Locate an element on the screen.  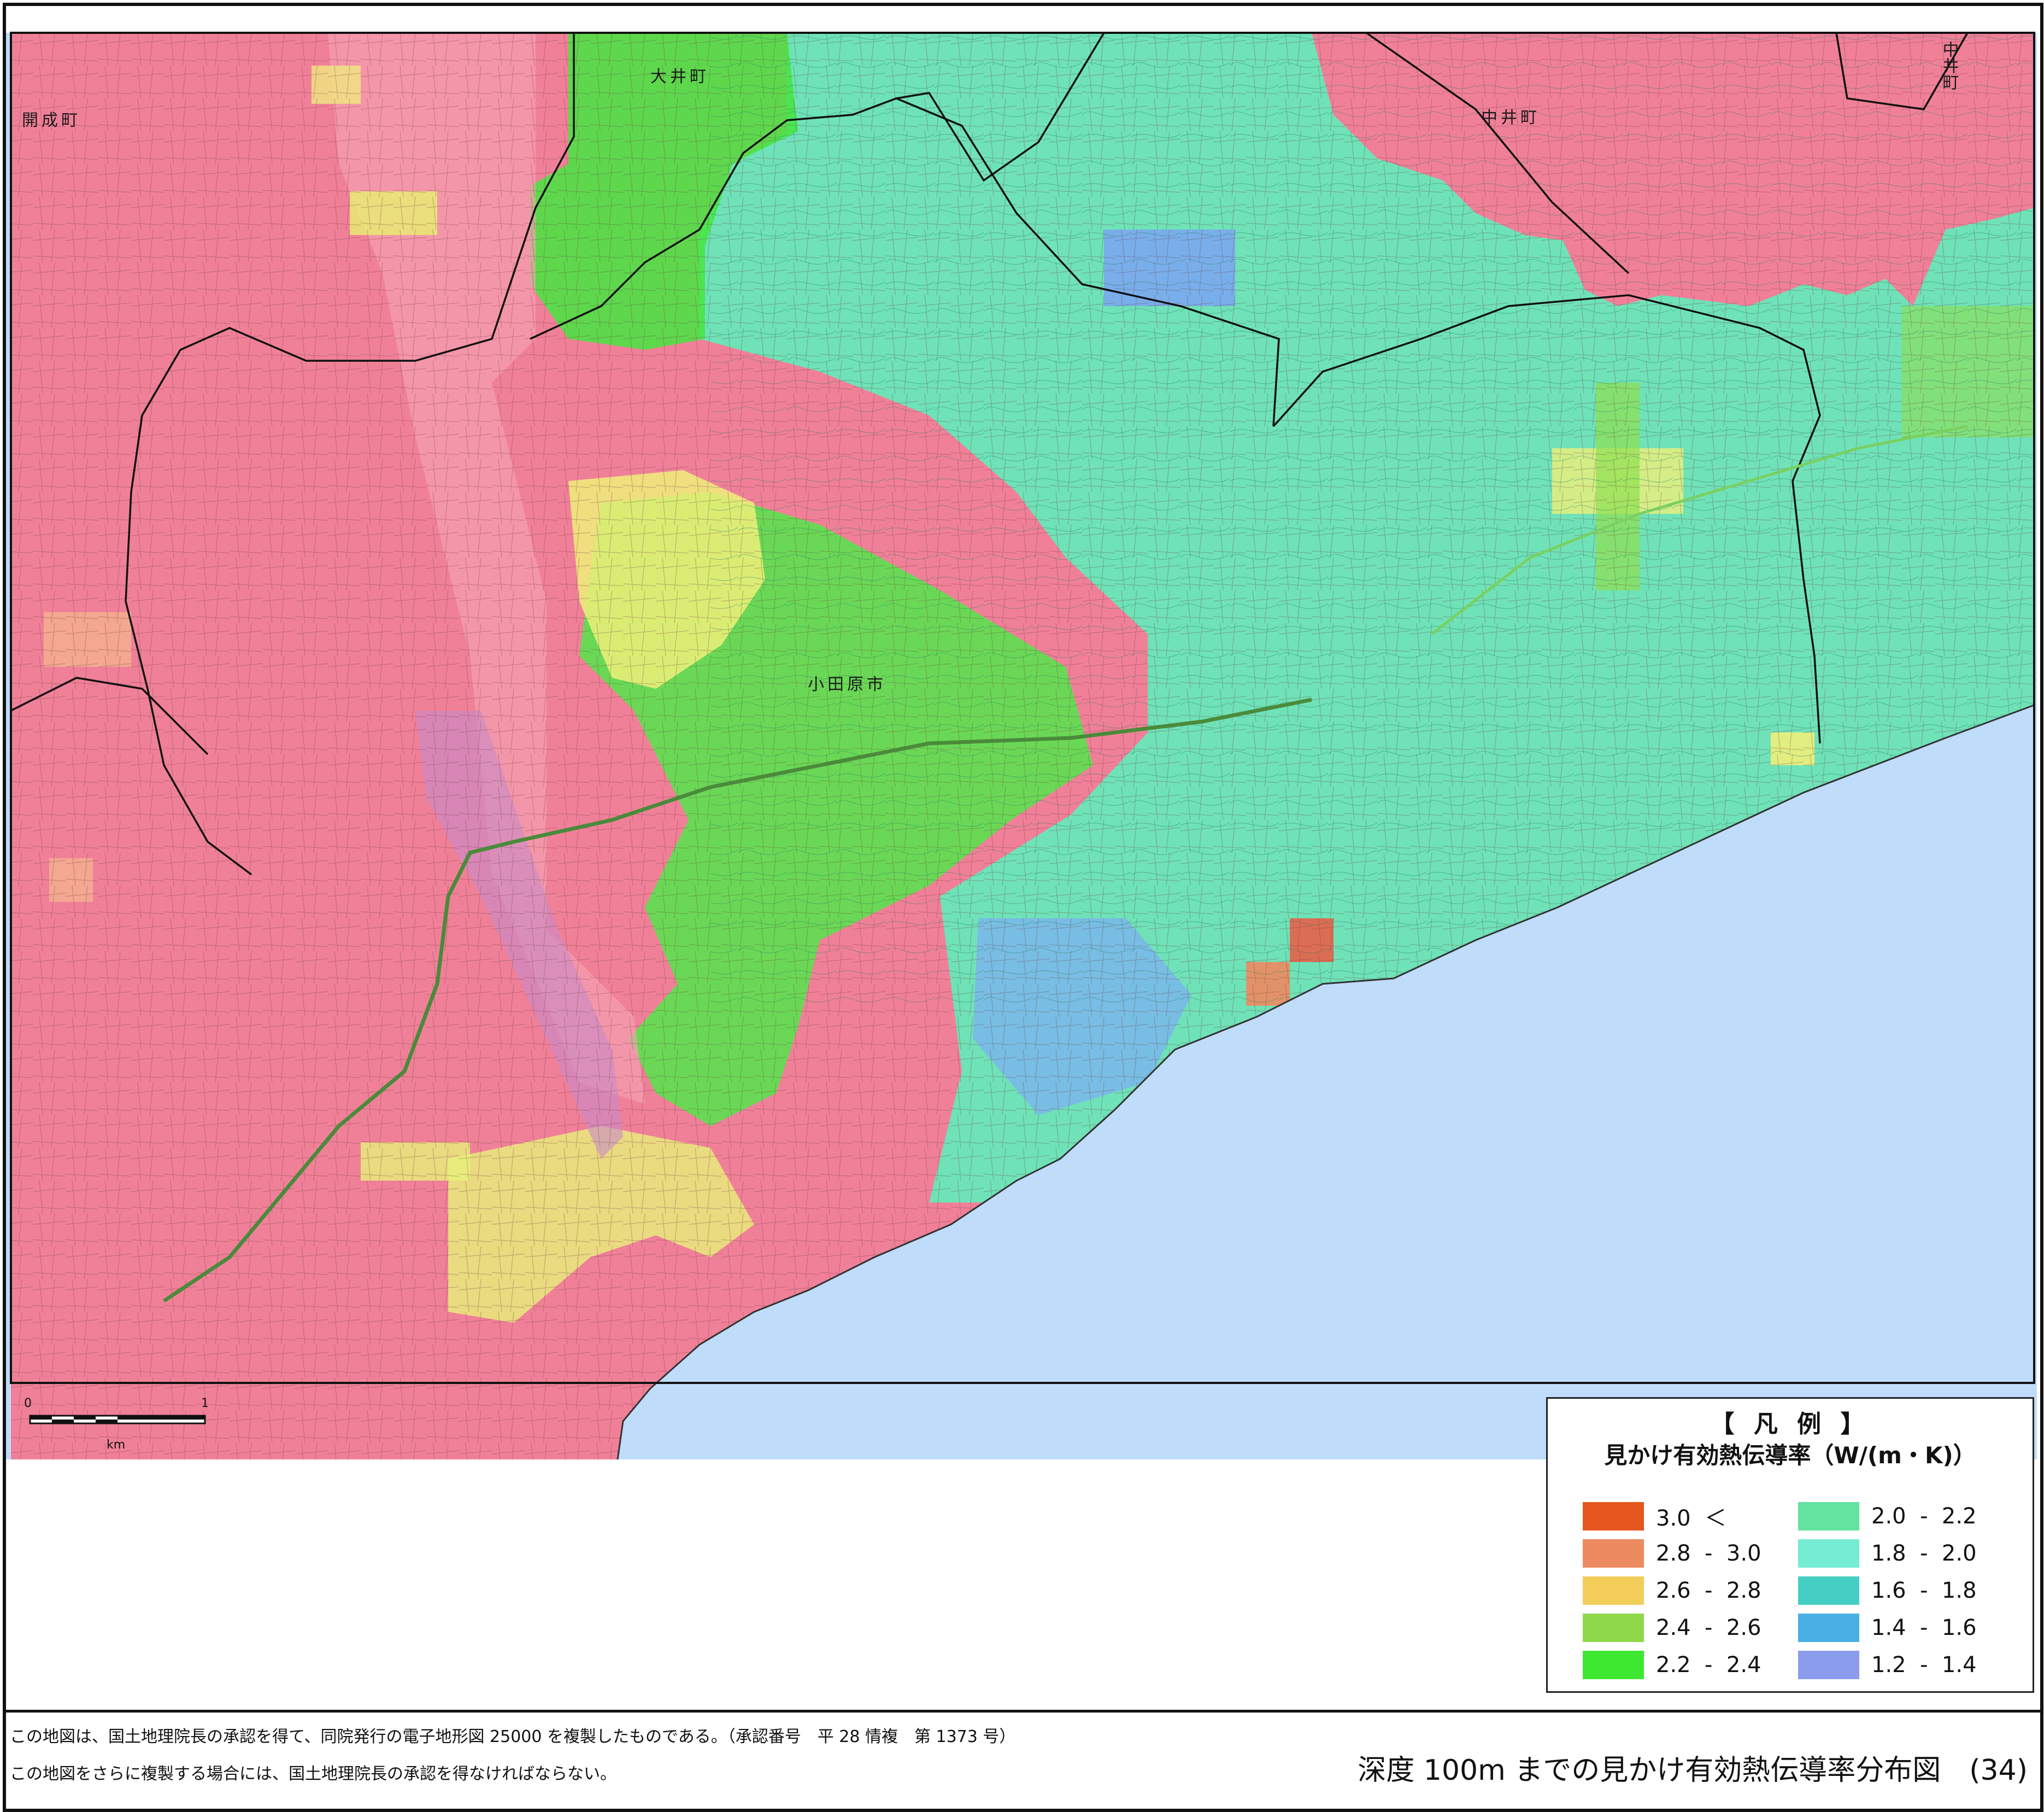
legend-item: 2.6 - 2.8 is located at coordinates (1672, 1590).